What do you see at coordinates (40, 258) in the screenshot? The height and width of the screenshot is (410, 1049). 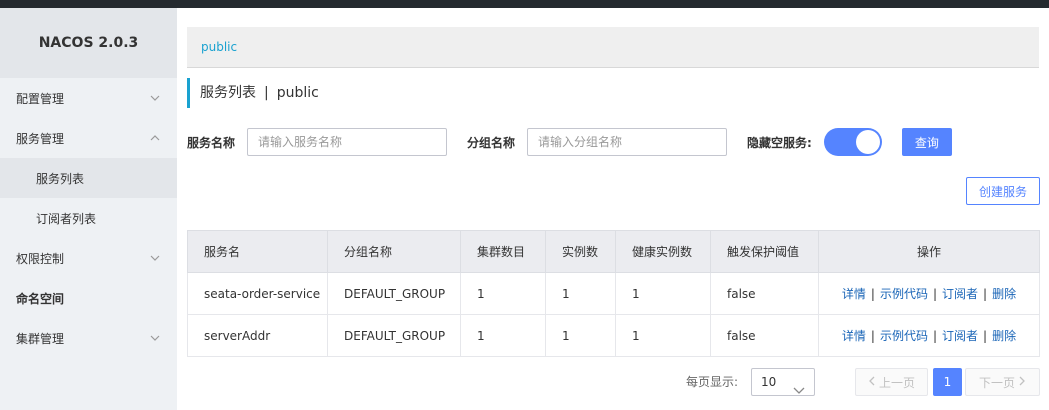 I see `sidebar-item-label: 权限控制` at bounding box center [40, 258].